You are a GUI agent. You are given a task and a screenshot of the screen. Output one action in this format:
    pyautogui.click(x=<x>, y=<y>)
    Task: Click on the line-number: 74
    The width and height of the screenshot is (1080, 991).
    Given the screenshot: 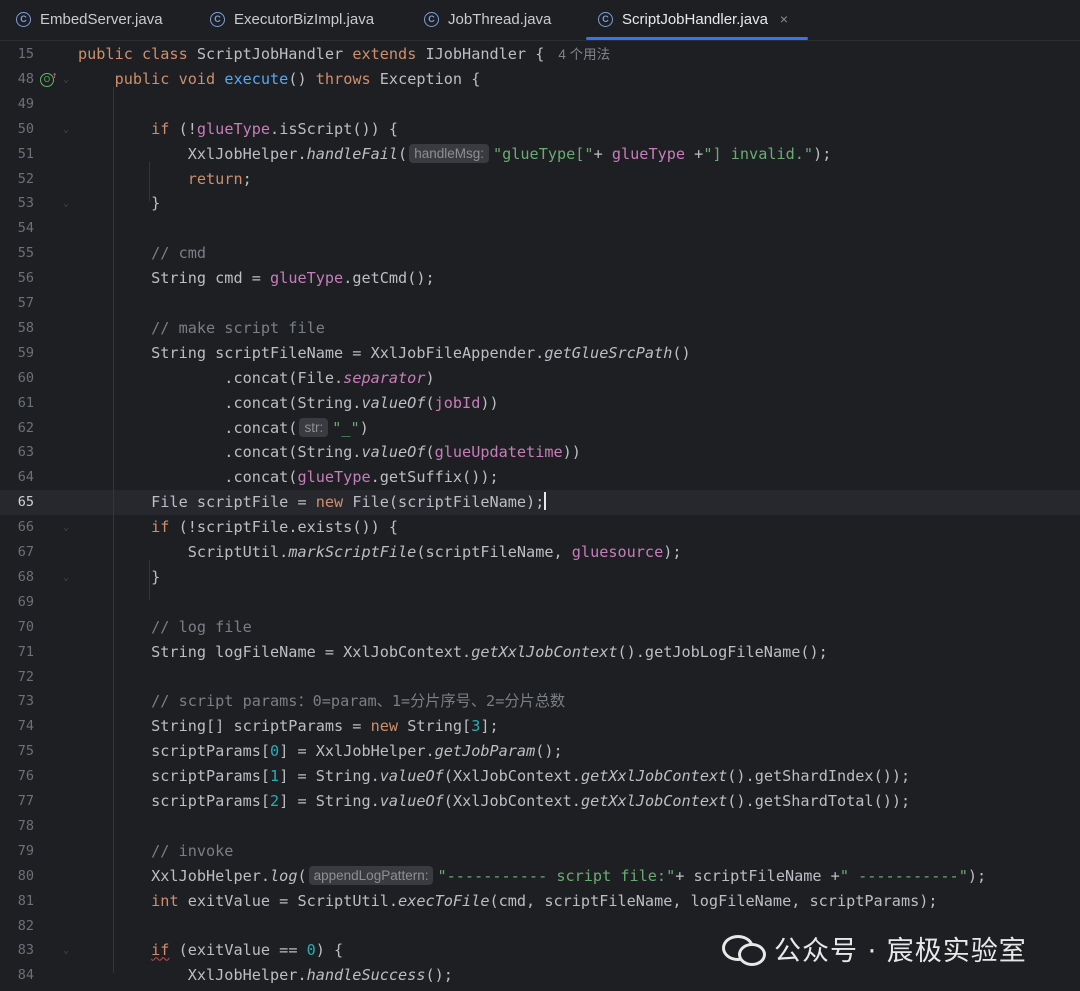 What is the action you would take?
    pyautogui.click(x=25, y=726)
    